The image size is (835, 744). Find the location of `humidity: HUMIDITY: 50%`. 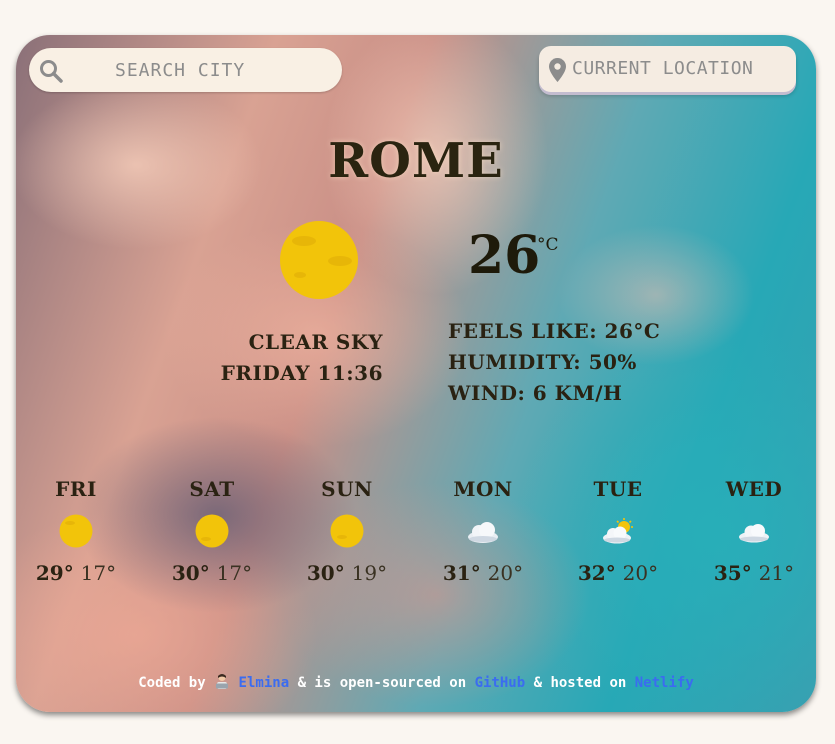

humidity: HUMIDITY: 50% is located at coordinates (542, 362).